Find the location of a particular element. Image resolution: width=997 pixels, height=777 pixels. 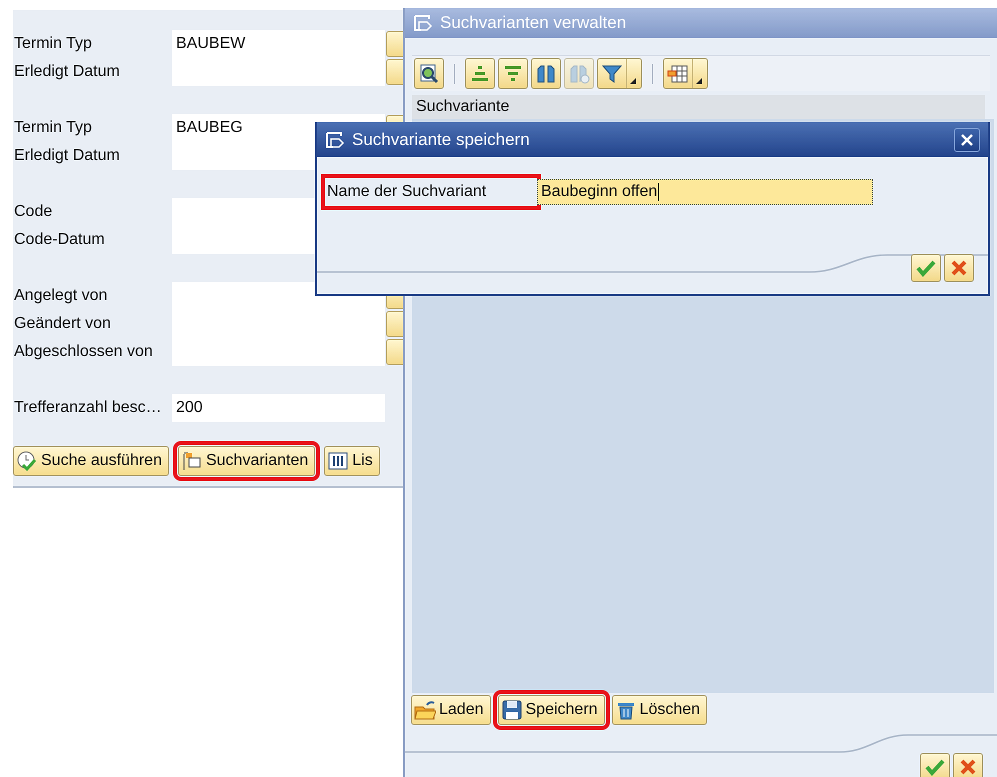

input-field: Baubeginn offen is located at coordinates (705, 192).